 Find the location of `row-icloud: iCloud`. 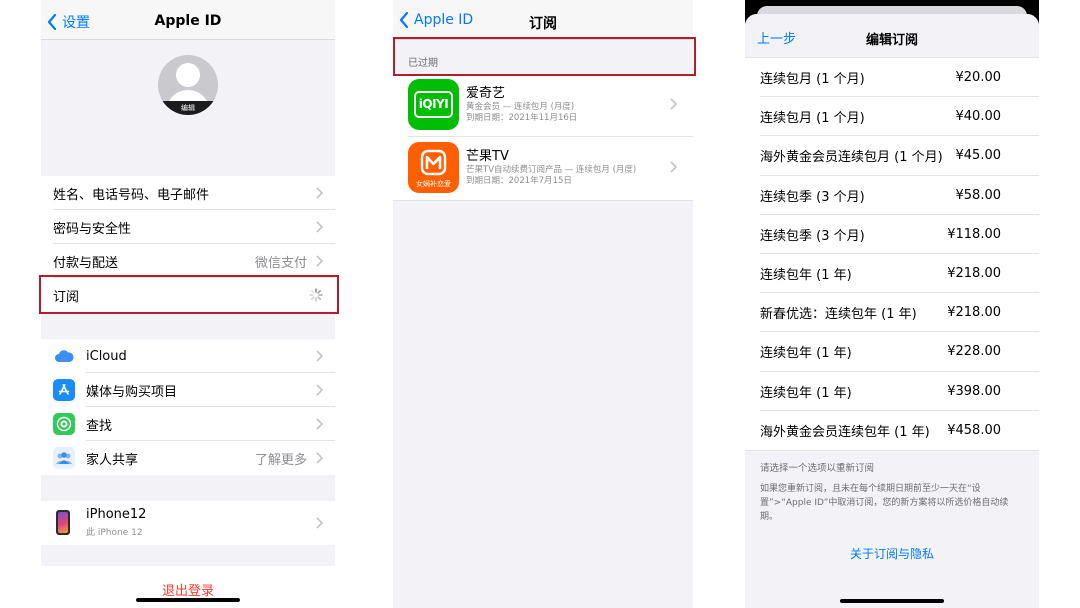

row-icloud: iCloud is located at coordinates (188, 356).